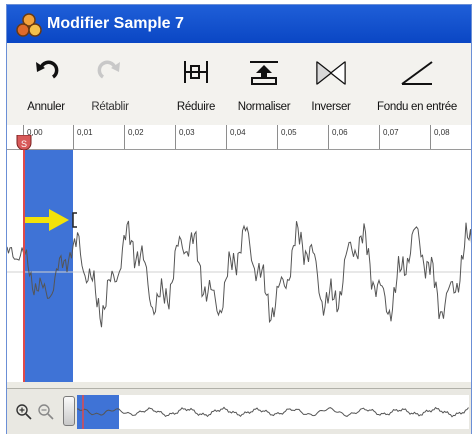 This screenshot has width=475, height=437. Describe the element at coordinates (110, 107) in the screenshot. I see `redo-label: Rétablir` at that location.